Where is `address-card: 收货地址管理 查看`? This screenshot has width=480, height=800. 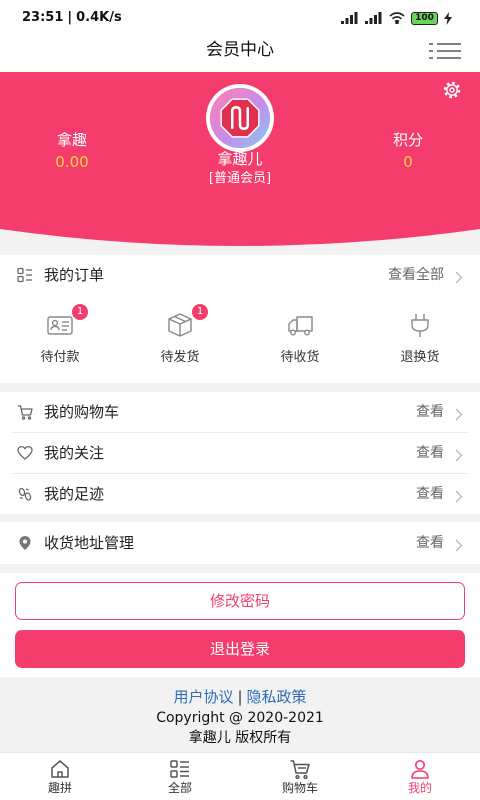 address-card: 收货地址管理 查看 is located at coordinates (240, 543).